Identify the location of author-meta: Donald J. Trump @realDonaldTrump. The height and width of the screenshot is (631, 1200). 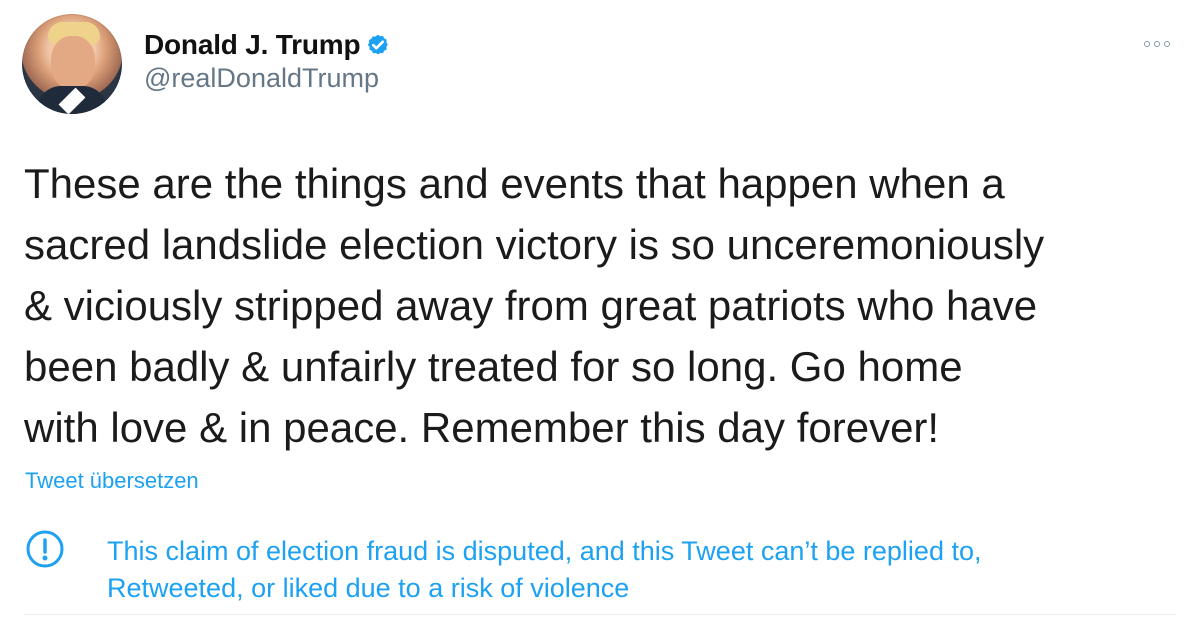
(267, 59).